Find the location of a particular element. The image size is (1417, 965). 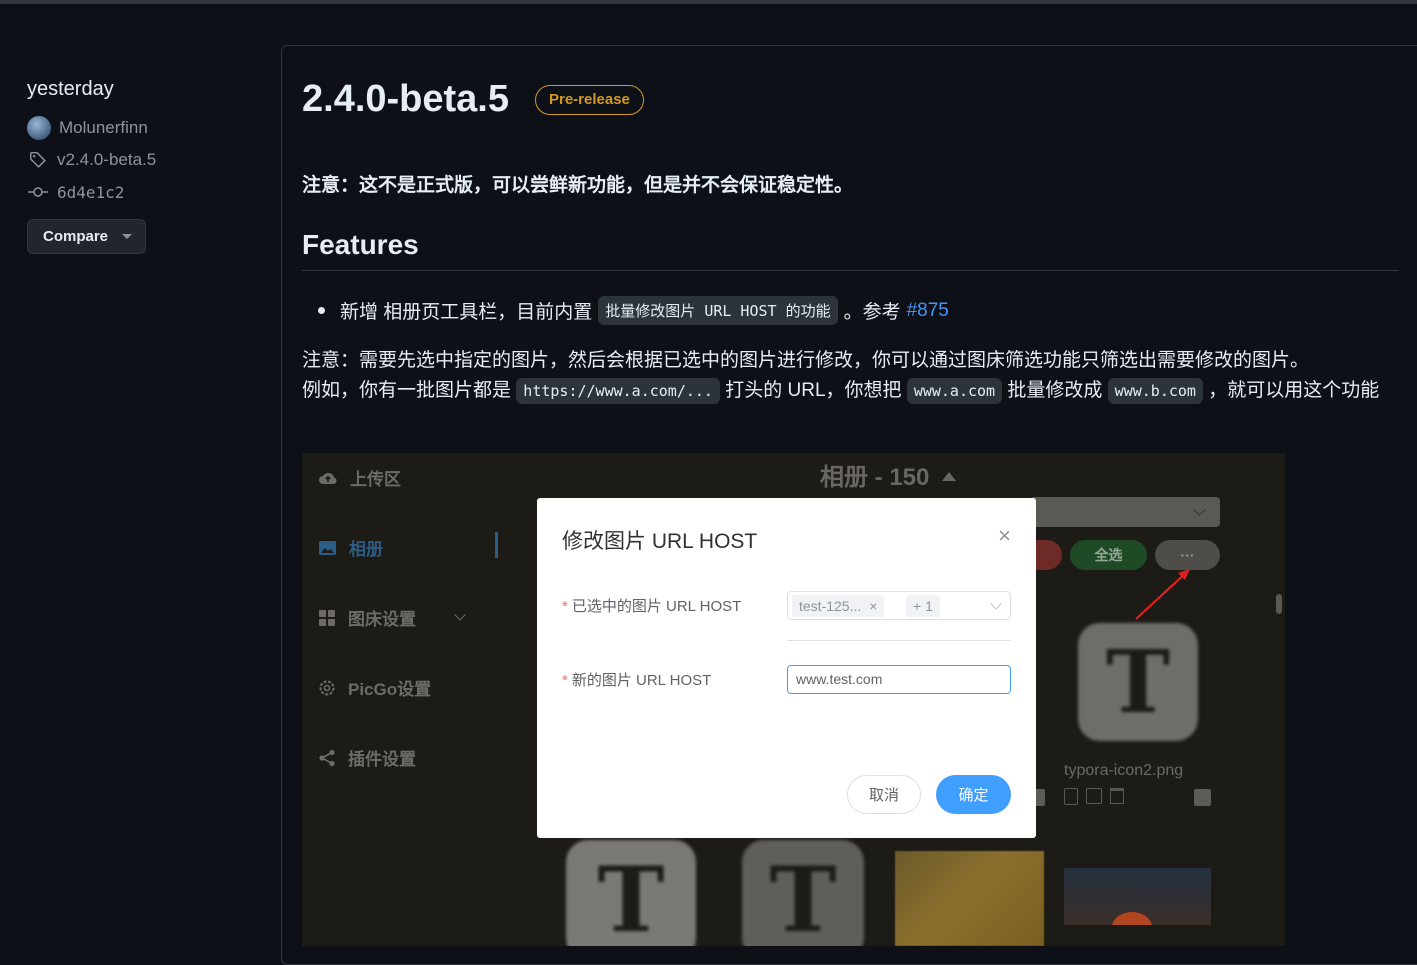

picbed-filter-select is located at coordinates (1125, 512).